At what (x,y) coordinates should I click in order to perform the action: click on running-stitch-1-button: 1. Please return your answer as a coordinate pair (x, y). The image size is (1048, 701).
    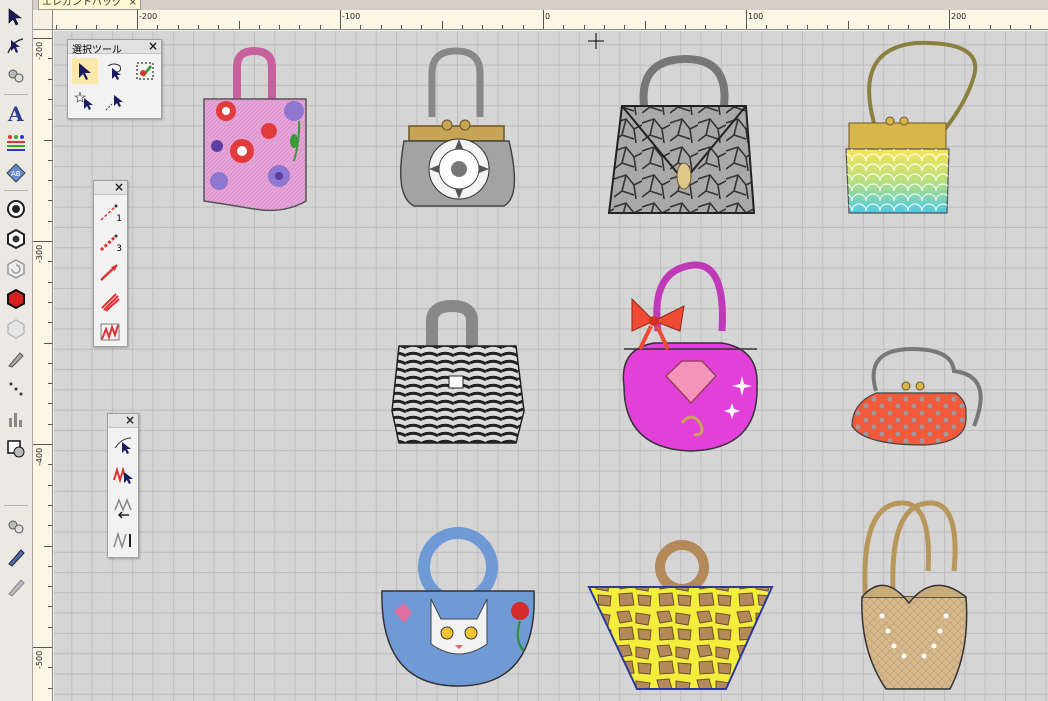
    Looking at the image, I should click on (110, 212).